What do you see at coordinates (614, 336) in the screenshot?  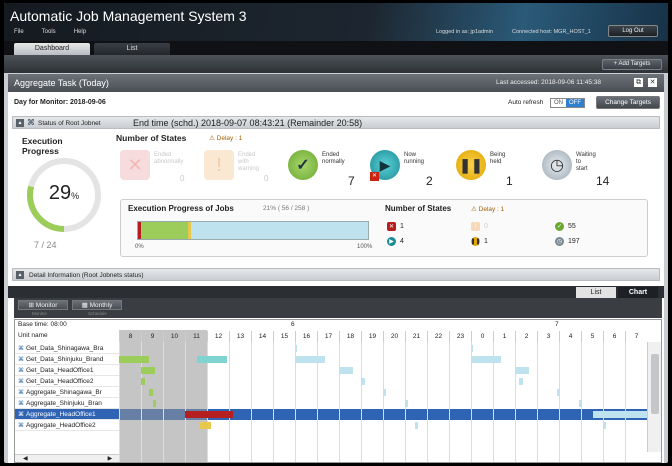 I see `hour-label: 6` at bounding box center [614, 336].